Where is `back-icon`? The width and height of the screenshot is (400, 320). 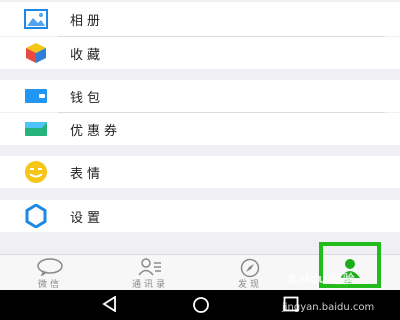 back-icon is located at coordinates (110, 305).